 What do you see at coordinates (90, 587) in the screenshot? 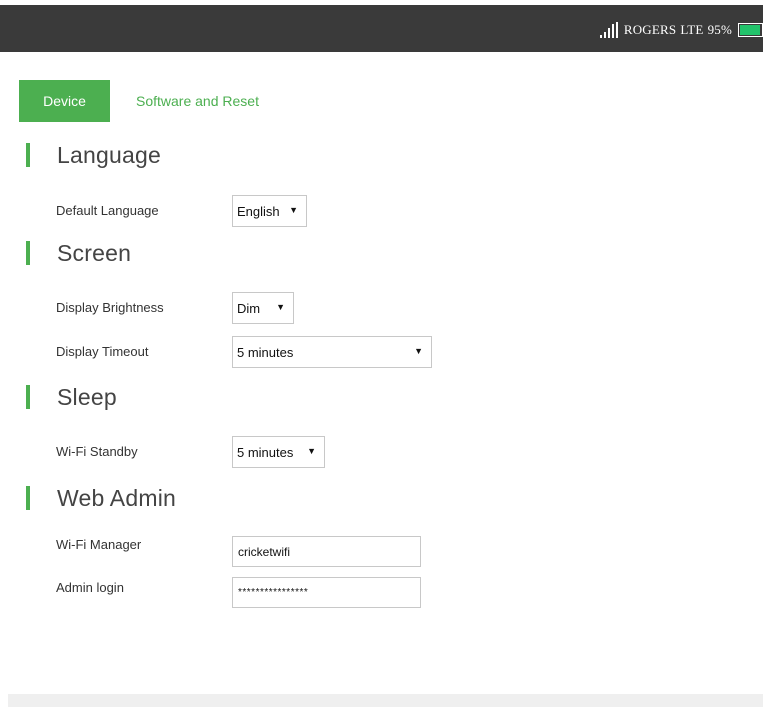
I see `admin-login-label: Admin login` at bounding box center [90, 587].